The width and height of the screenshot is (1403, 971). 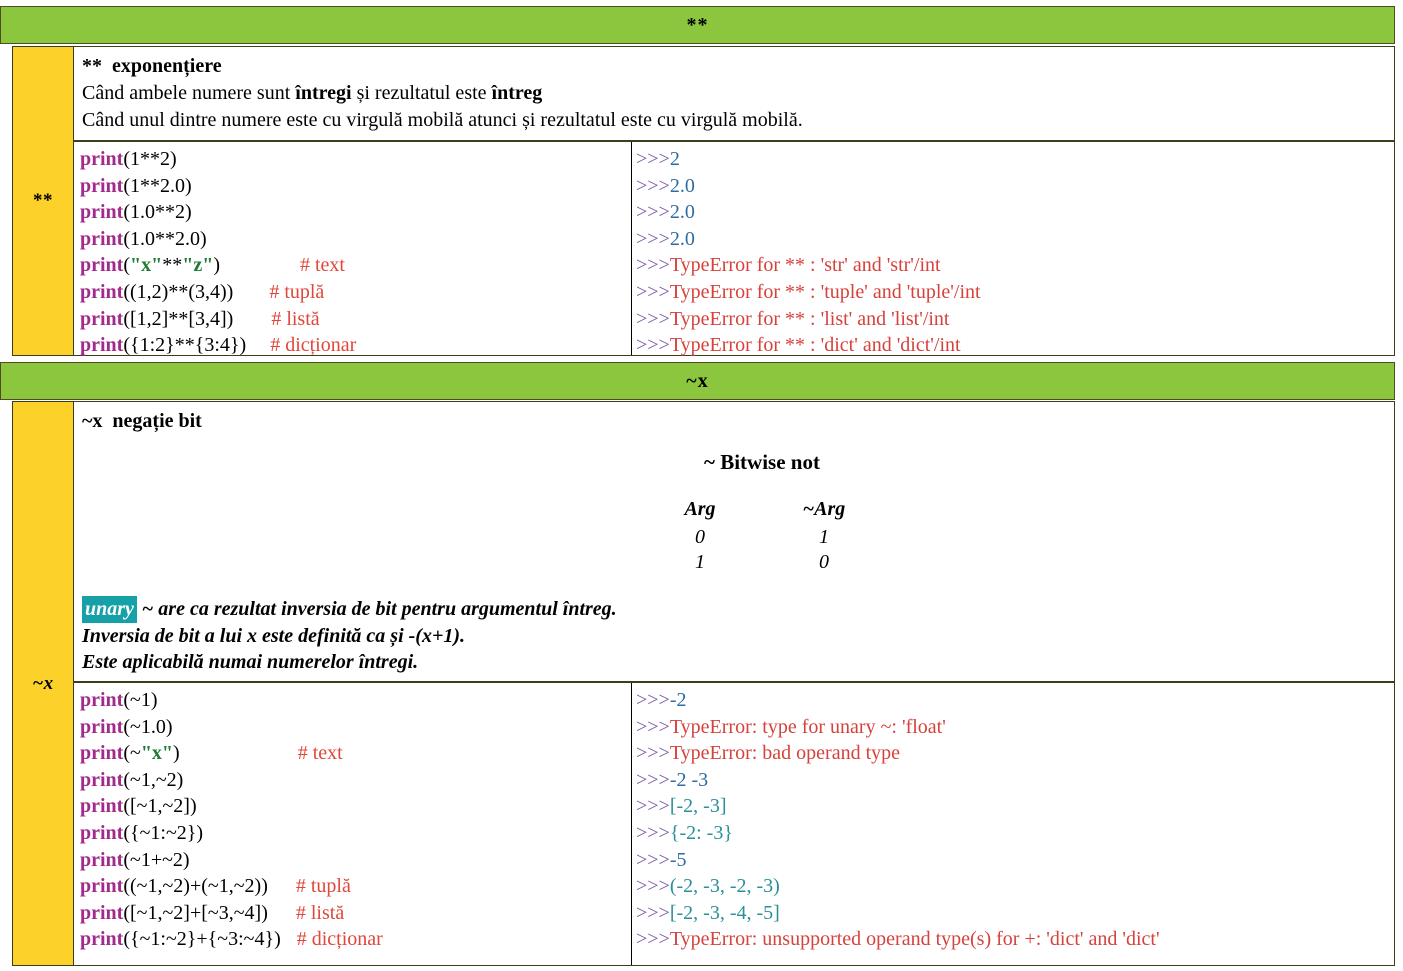 I want to click on operator-symbol: **, so click(x=92, y=66).